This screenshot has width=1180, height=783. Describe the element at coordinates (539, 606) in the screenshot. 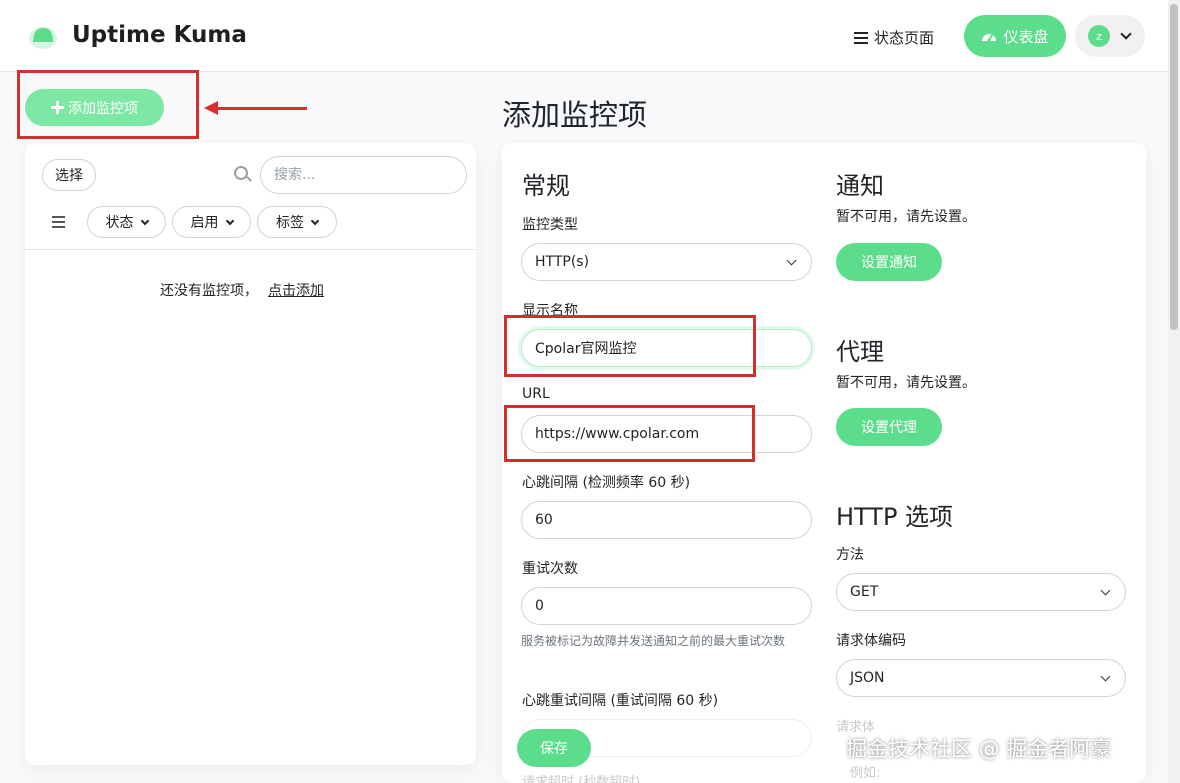

I see `retries-value: 0` at that location.